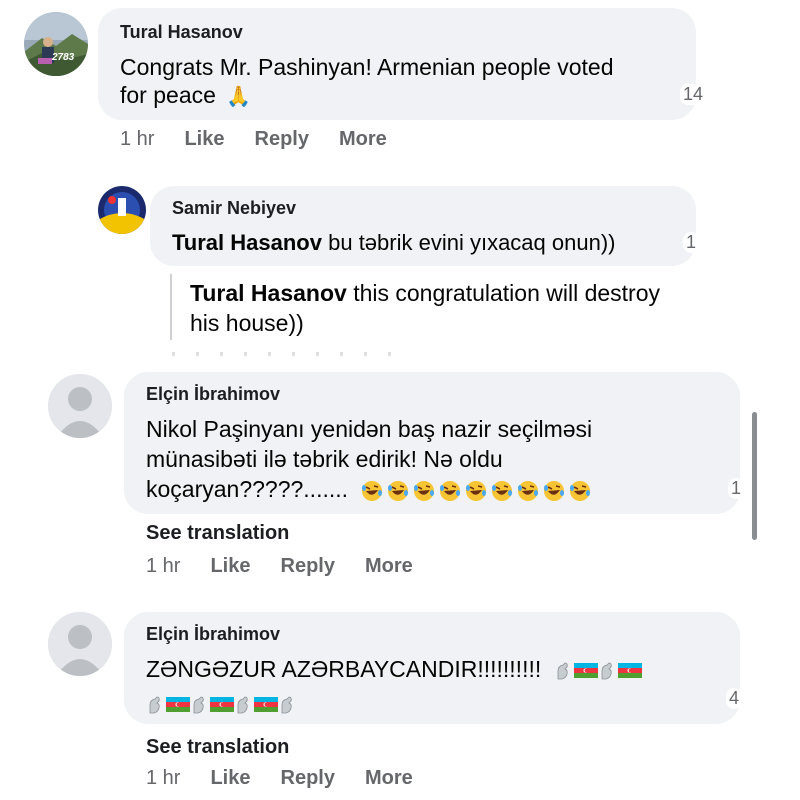  What do you see at coordinates (693, 94) in the screenshot?
I see `reaction-count: 14` at bounding box center [693, 94].